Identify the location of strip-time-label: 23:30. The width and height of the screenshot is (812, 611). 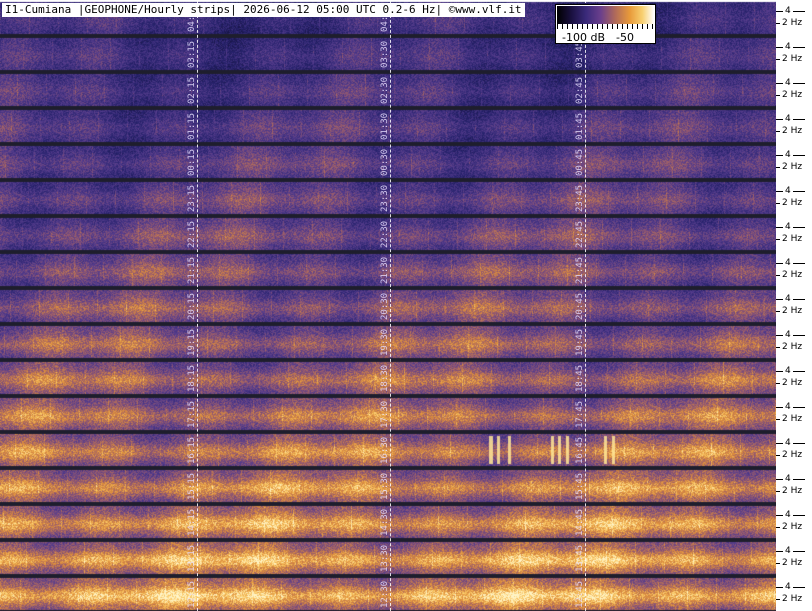
(385, 198).